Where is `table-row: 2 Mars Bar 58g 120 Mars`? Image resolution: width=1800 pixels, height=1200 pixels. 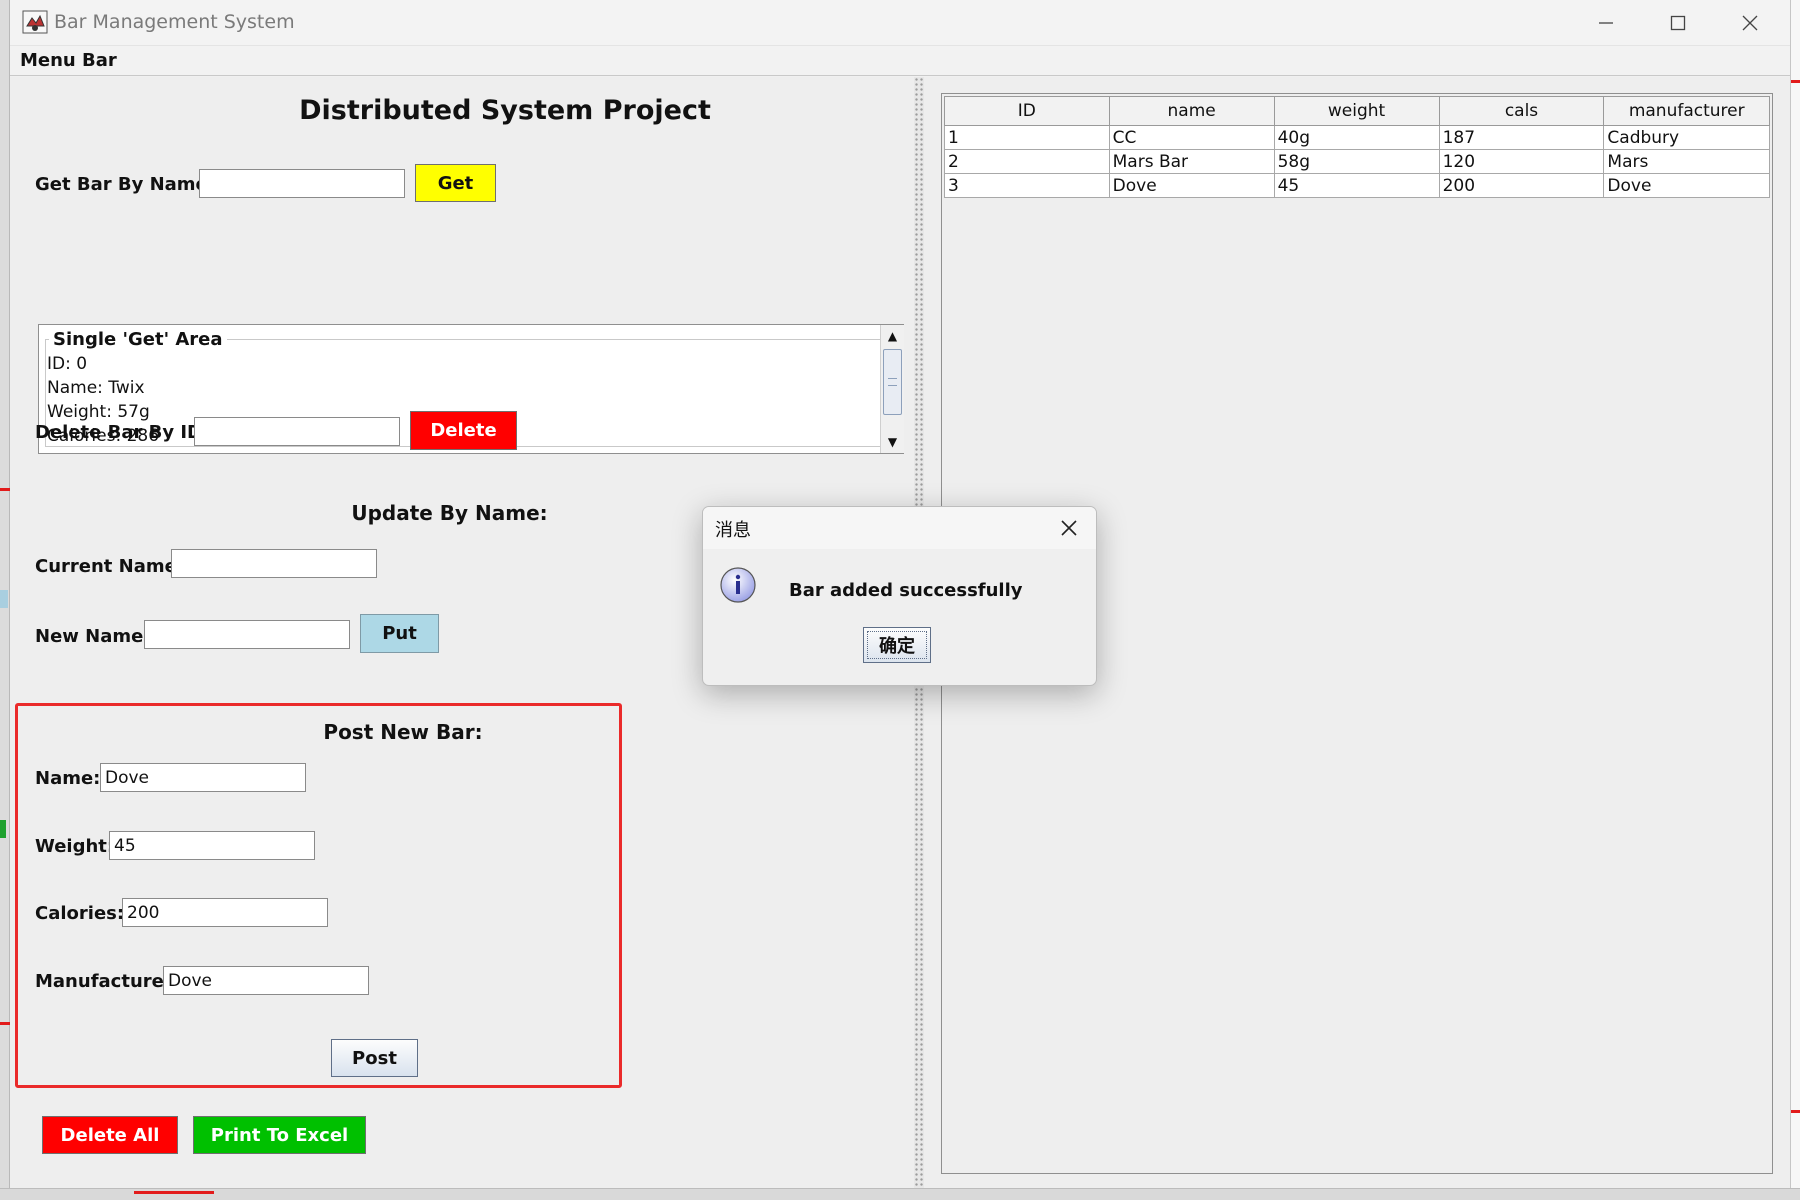
table-row: 2 Mars Bar 58g 120 Mars is located at coordinates (1357, 161).